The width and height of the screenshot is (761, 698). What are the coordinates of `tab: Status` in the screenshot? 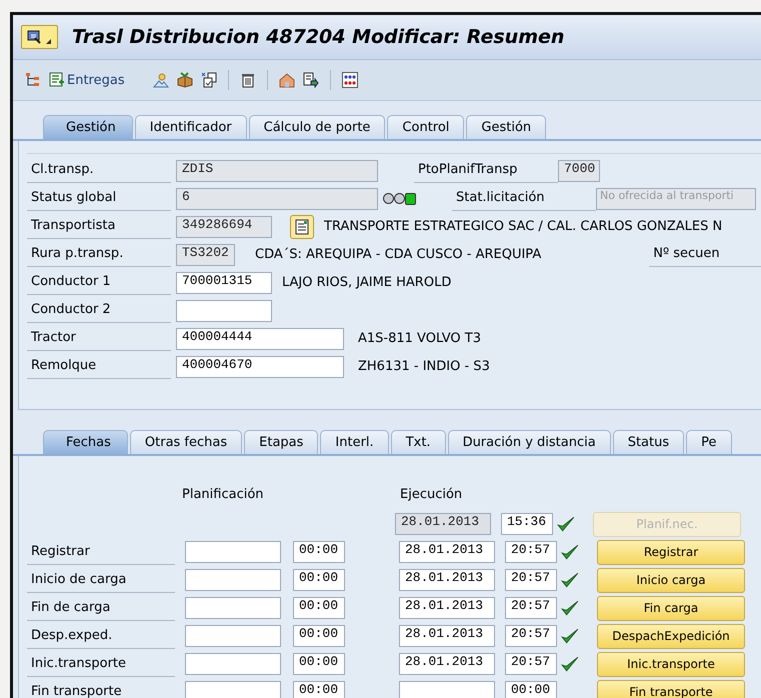 It's located at (648, 442).